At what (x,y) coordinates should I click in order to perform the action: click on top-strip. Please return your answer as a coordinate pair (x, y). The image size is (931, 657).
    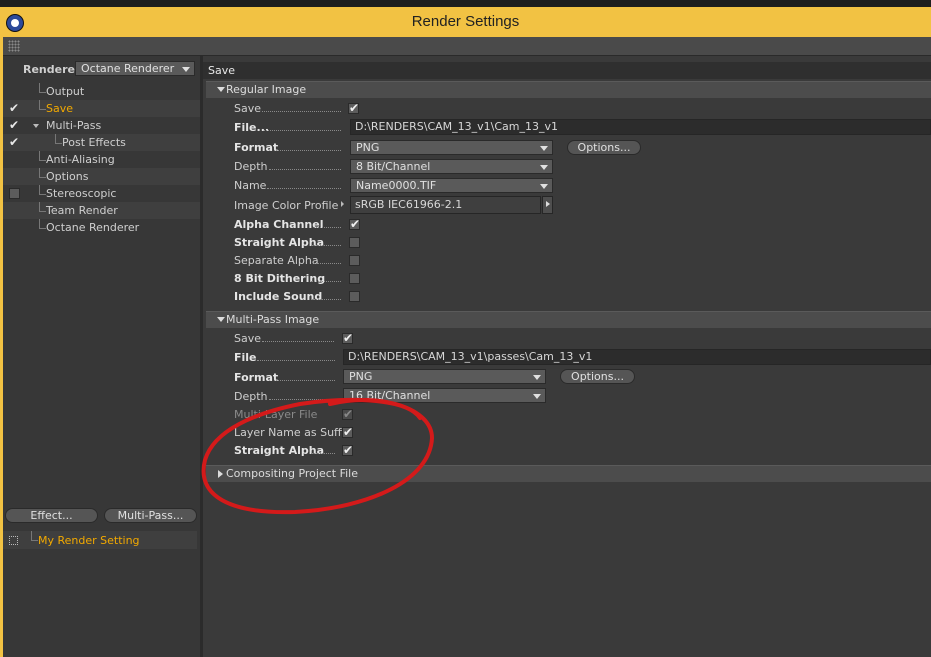
    Looking at the image, I should click on (465, 3).